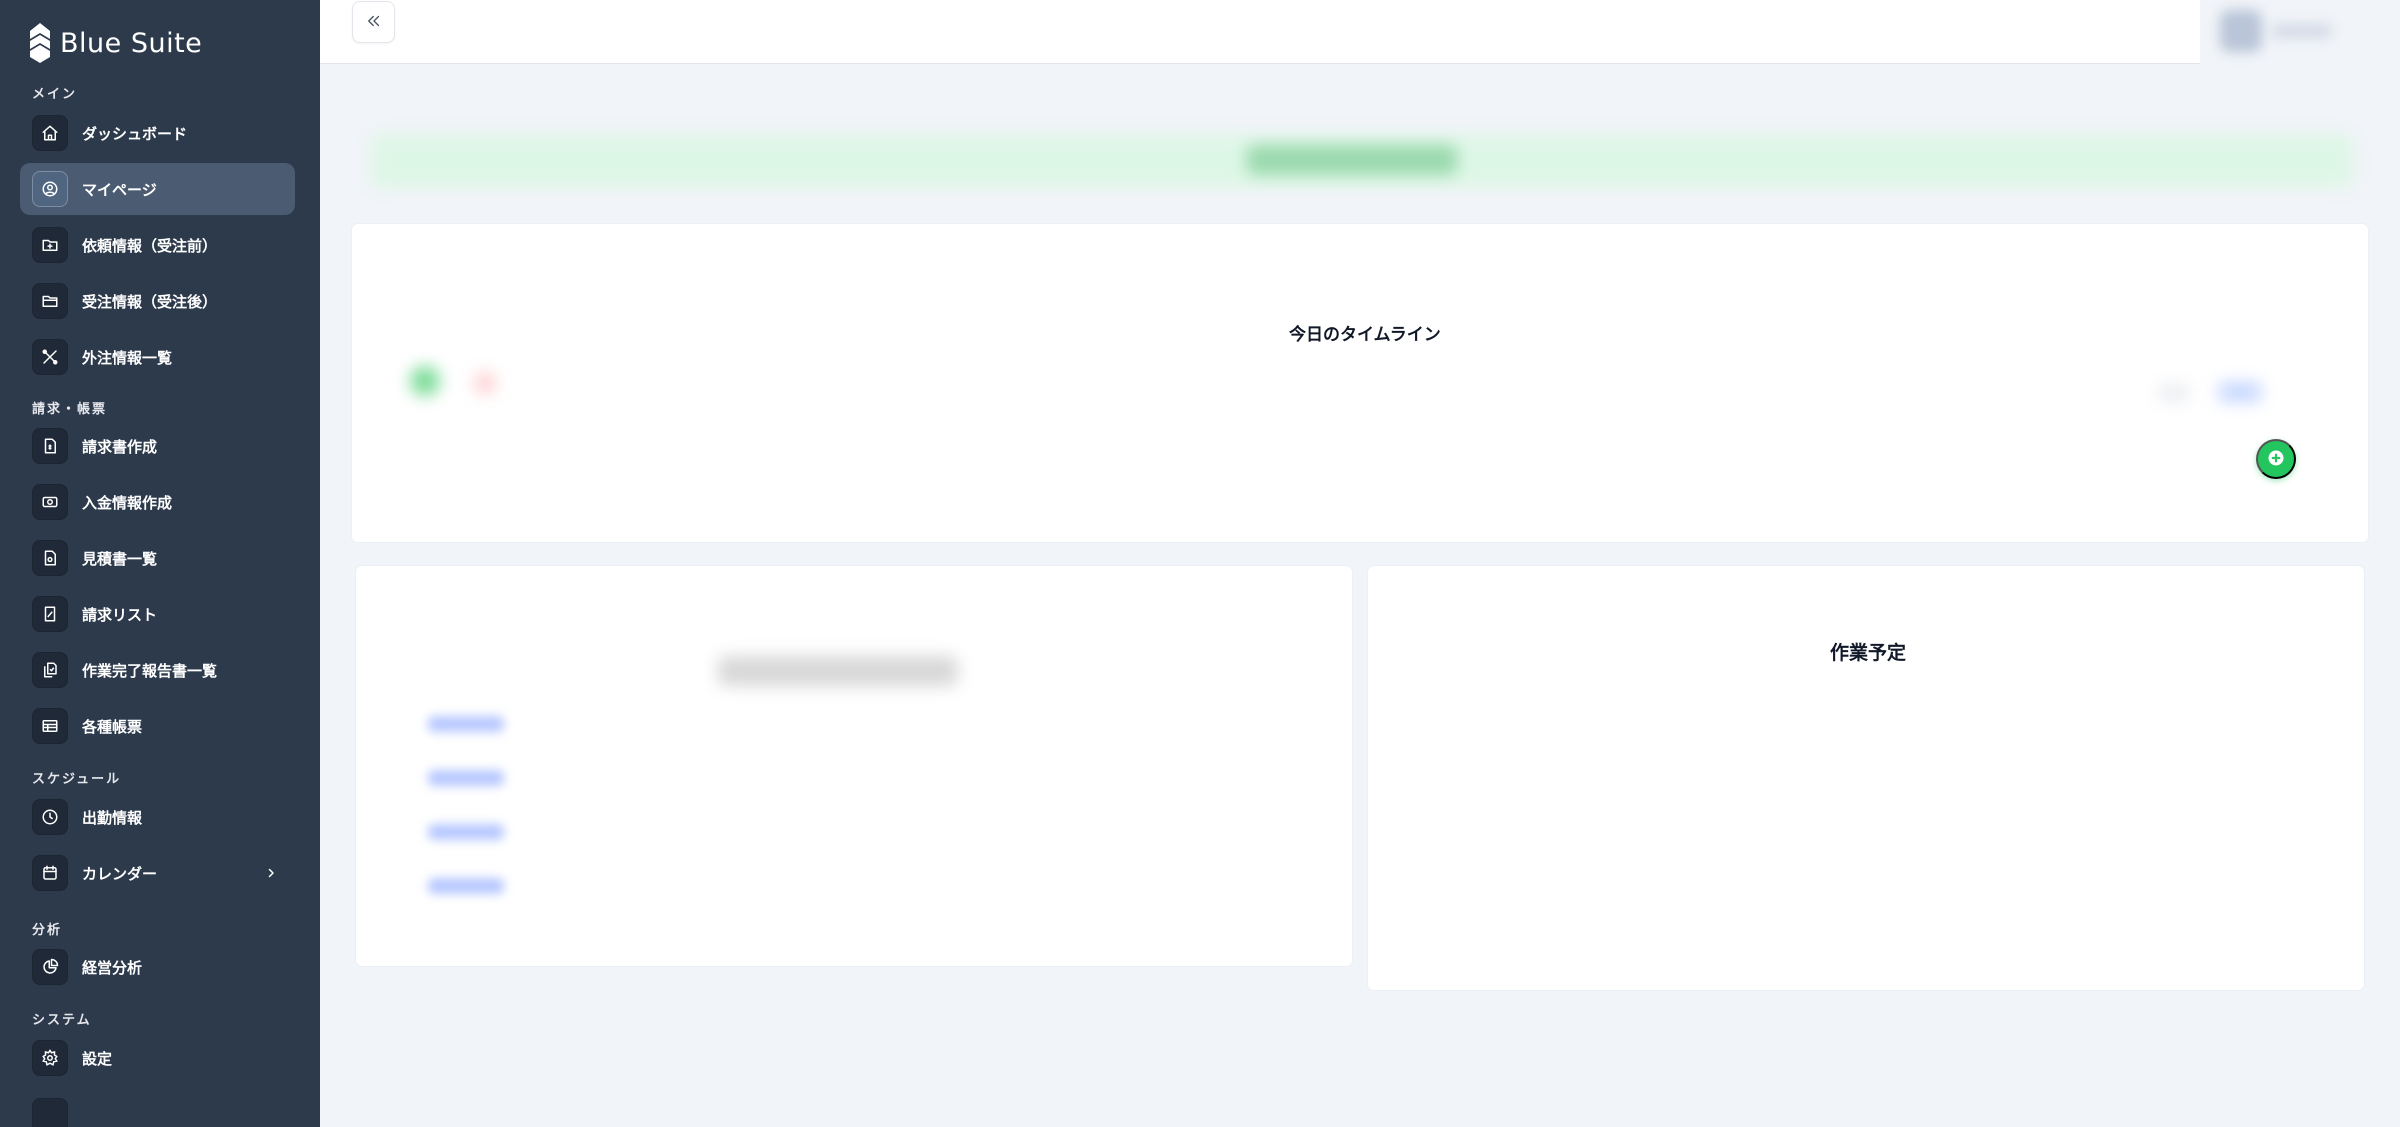 This screenshot has width=2400, height=1127. I want to click on chevron-right-icon, so click(271, 873).